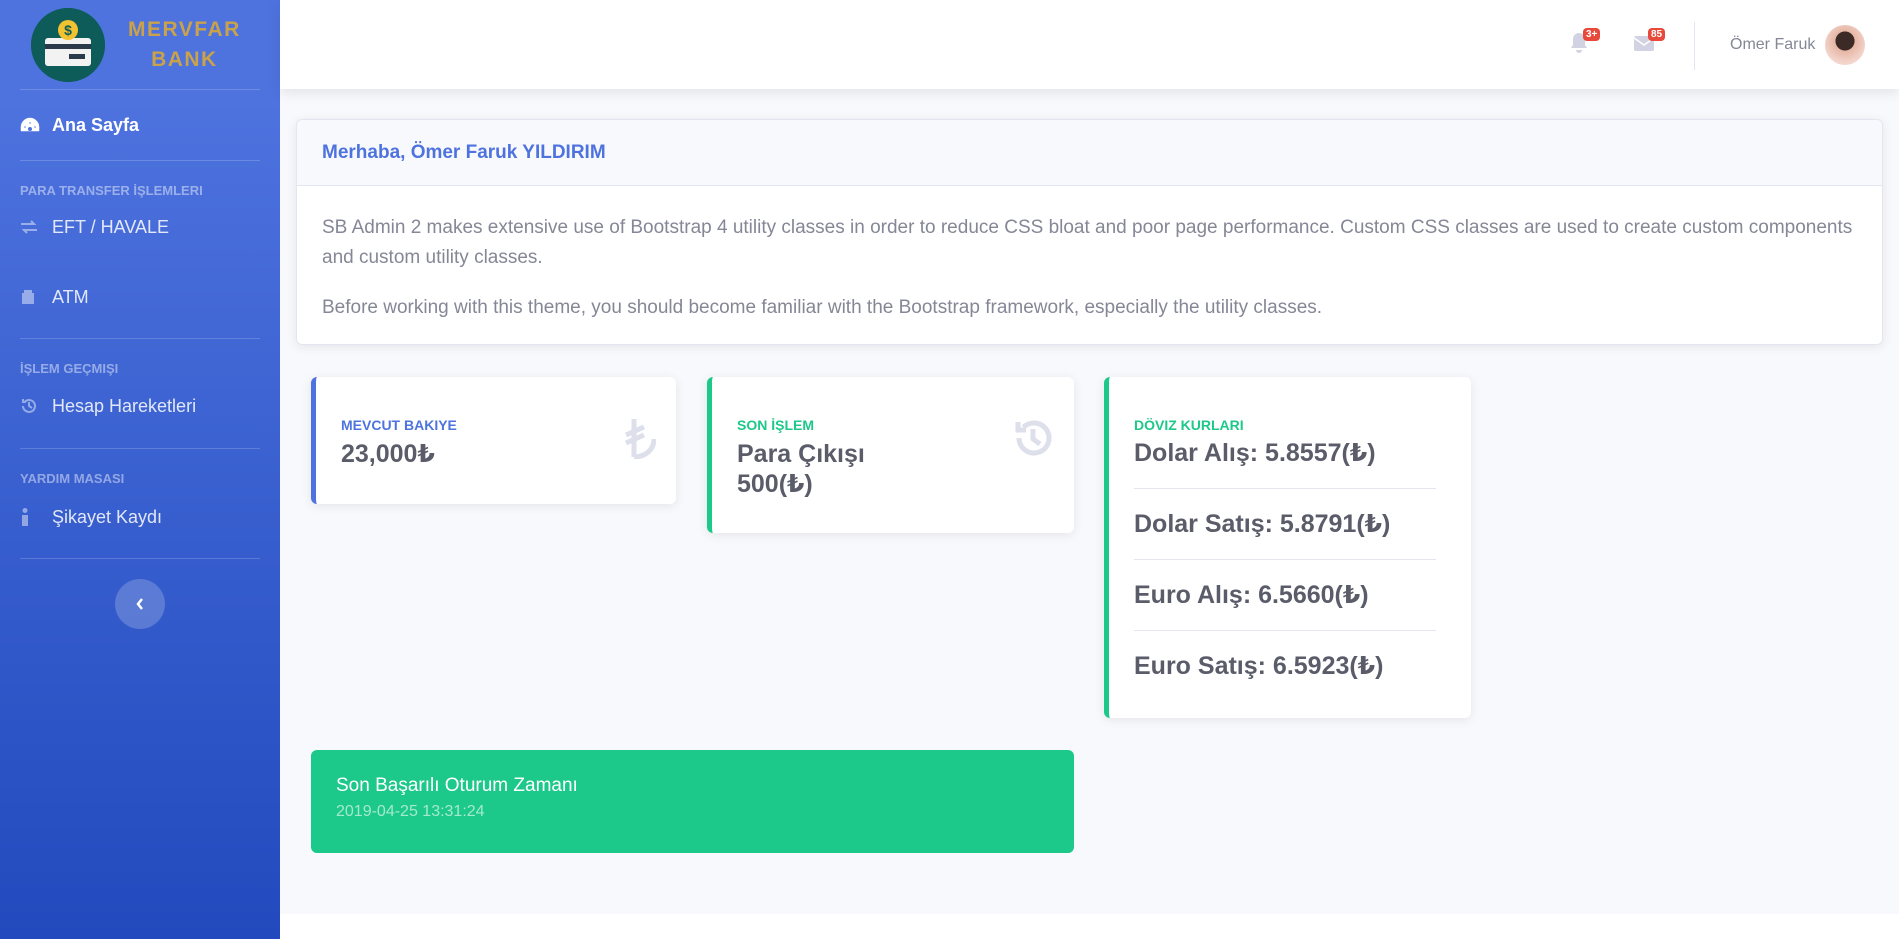 The height and width of the screenshot is (939, 1899). What do you see at coordinates (457, 785) in the screenshot?
I see `last-session-title: Son Başarılı Oturum Zamanı` at bounding box center [457, 785].